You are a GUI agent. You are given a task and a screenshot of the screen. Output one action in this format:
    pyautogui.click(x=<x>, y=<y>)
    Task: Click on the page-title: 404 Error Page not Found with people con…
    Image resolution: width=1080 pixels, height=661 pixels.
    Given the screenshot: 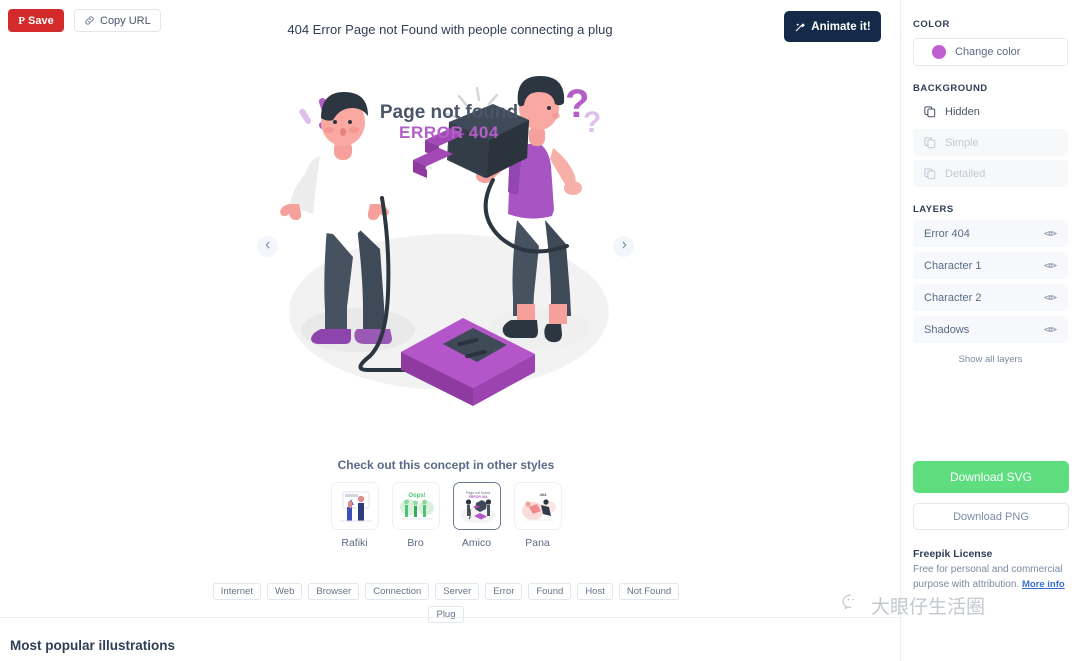 What is the action you would take?
    pyautogui.click(x=450, y=29)
    